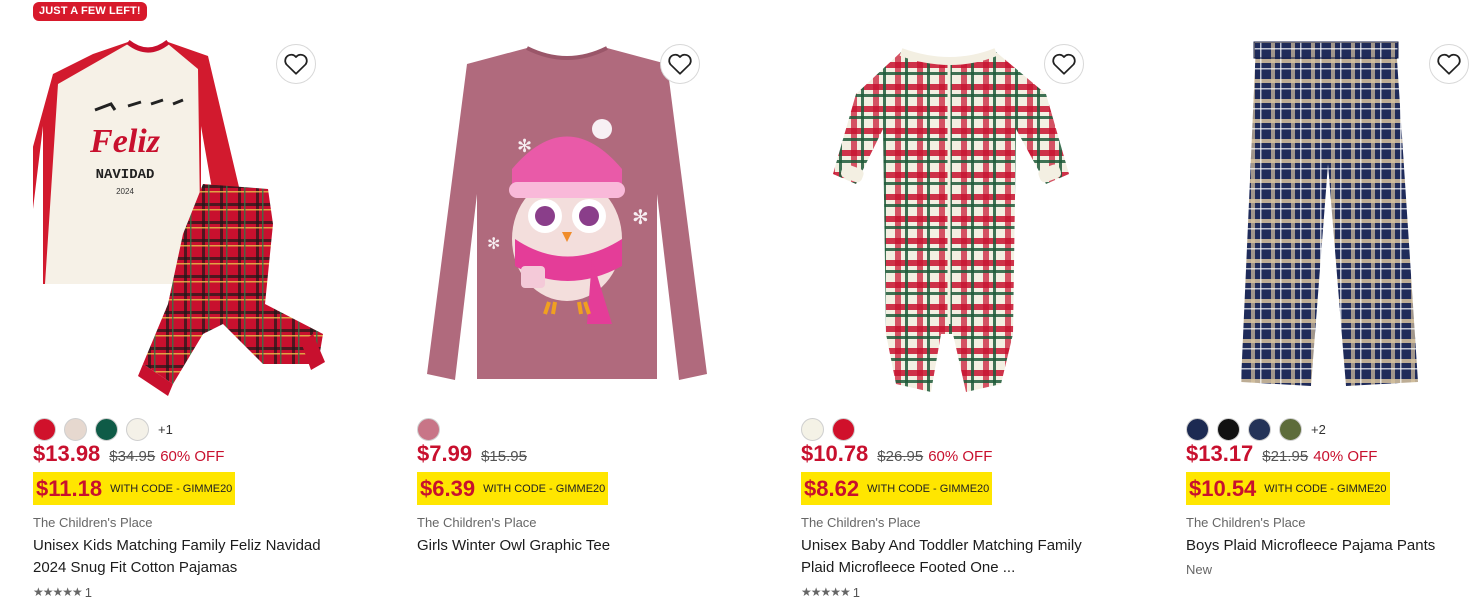 The width and height of the screenshot is (1479, 600). I want to click on product-image: Feliz NAVIDAD 2024, so click(183, 219).